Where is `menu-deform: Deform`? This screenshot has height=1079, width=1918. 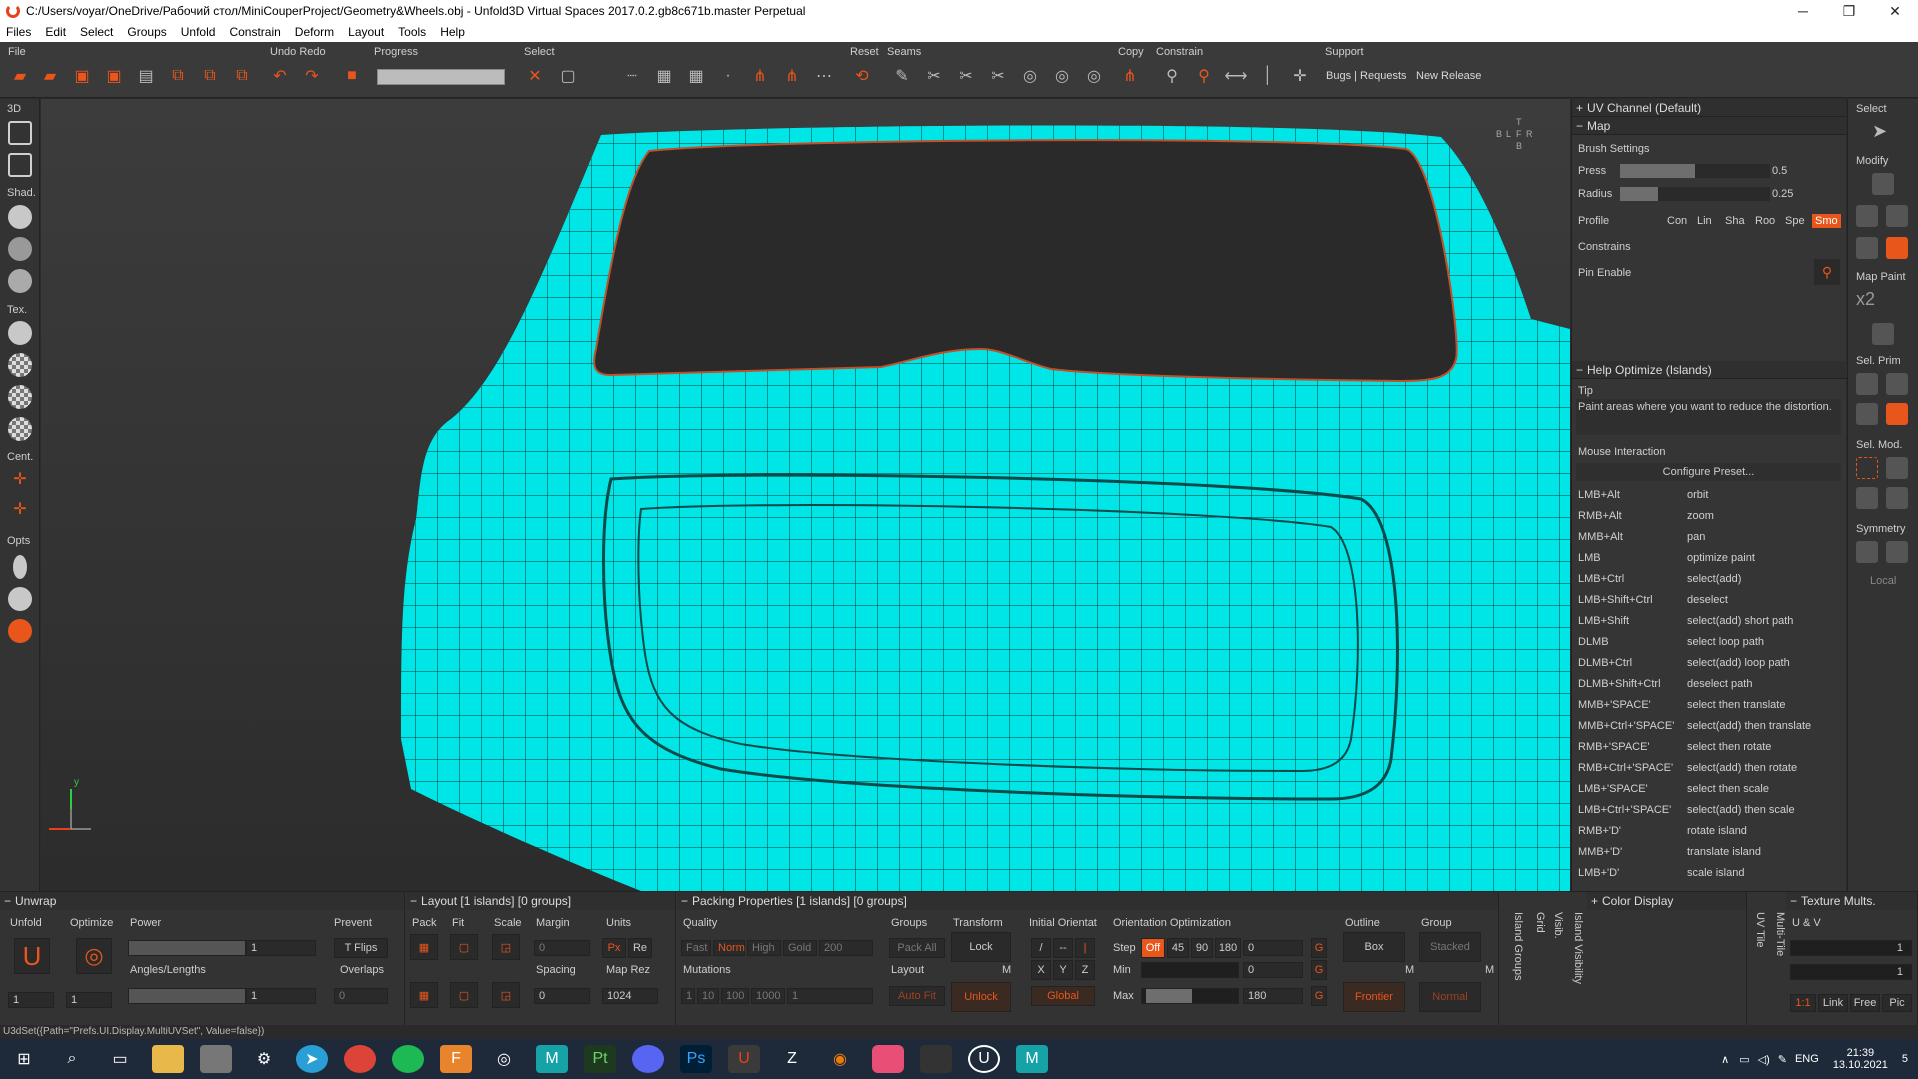 menu-deform: Deform is located at coordinates (314, 32).